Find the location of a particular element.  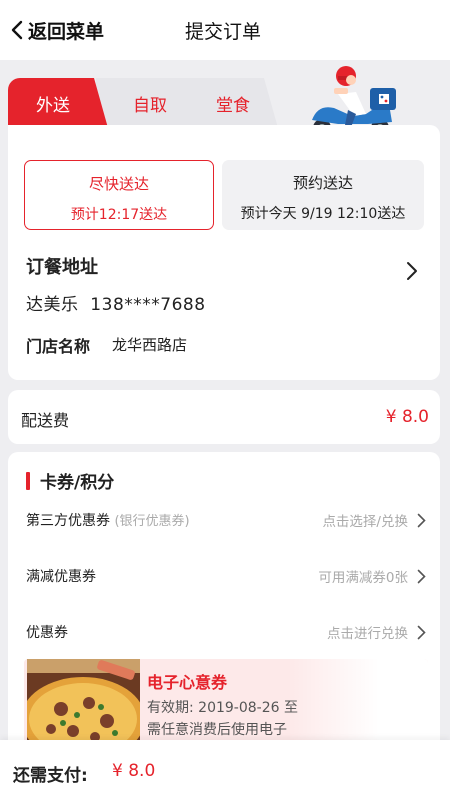

coupon-label: 优惠券 is located at coordinates (47, 633).